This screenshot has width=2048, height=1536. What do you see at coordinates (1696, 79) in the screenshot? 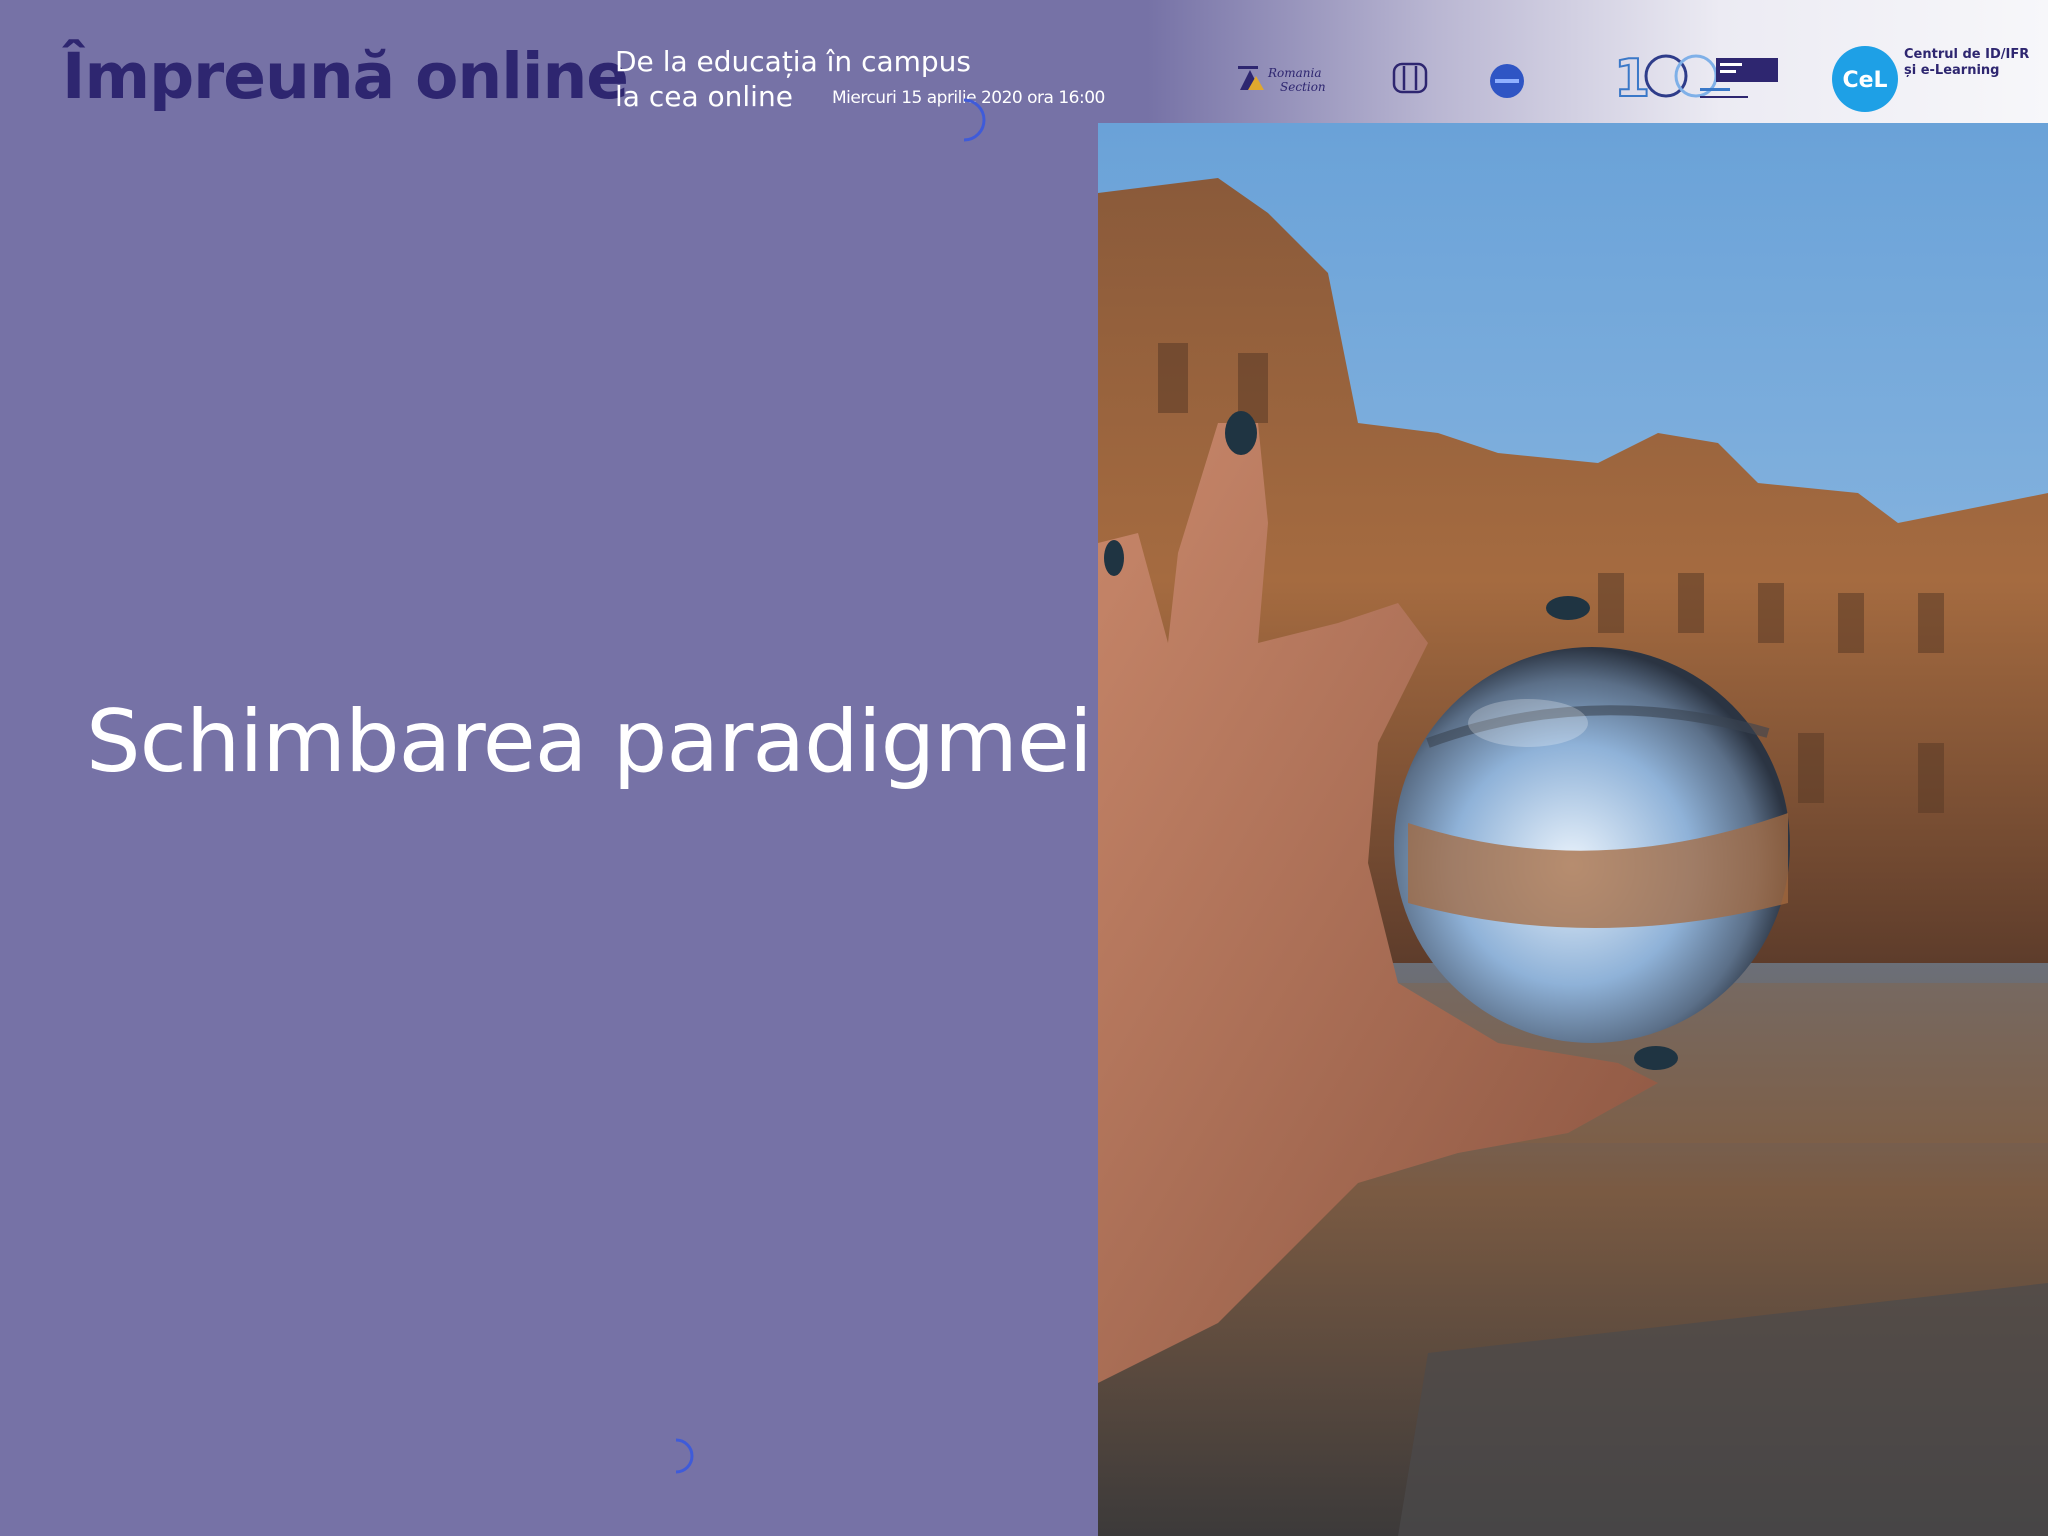
I see `100-years-upt-logo: 1` at bounding box center [1696, 79].